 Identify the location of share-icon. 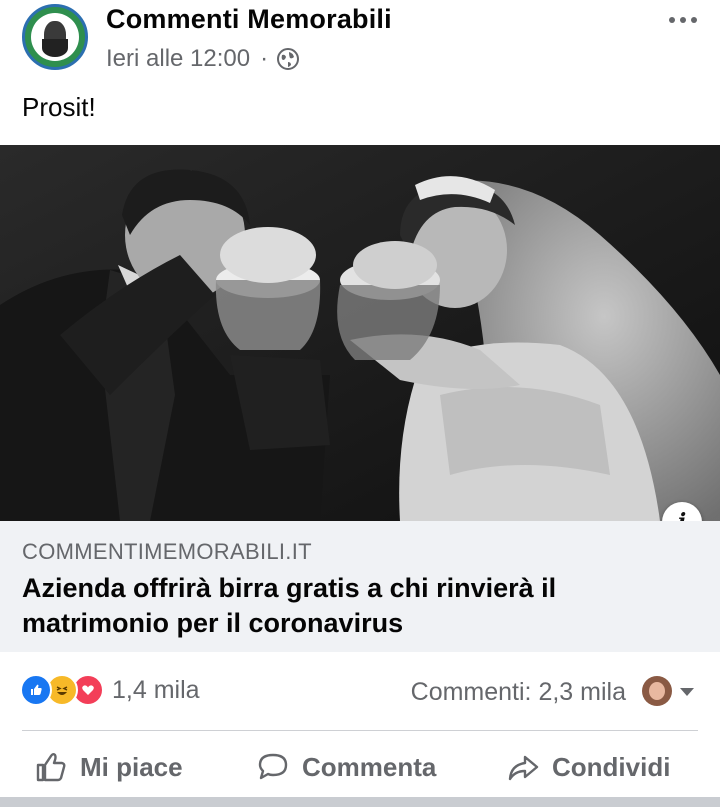
(523, 768).